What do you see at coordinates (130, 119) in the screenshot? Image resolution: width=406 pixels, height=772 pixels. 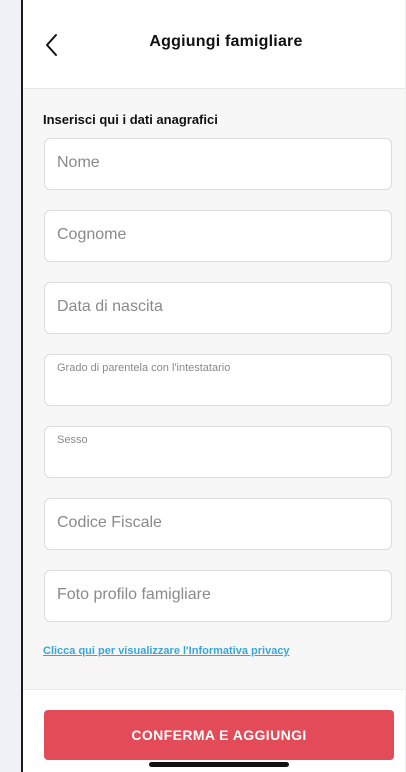 I see `section-label: Inserisci qui i dati anagrafici` at bounding box center [130, 119].